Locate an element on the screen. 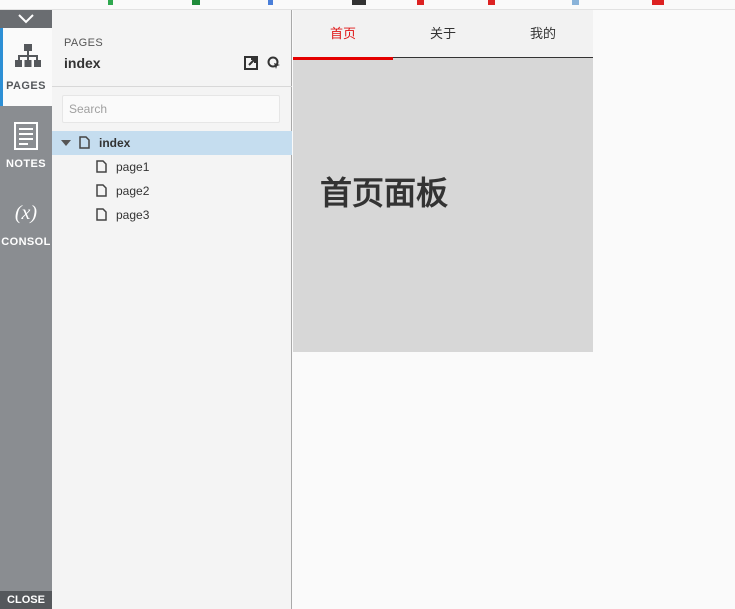 The width and height of the screenshot is (735, 609). rail-tab-label: NOTES is located at coordinates (26, 164).